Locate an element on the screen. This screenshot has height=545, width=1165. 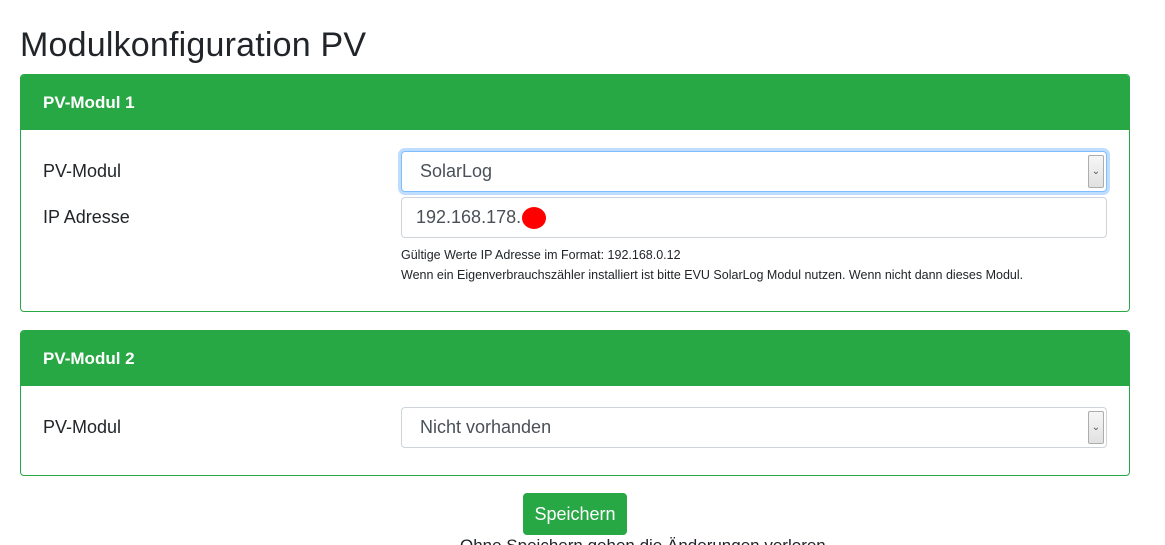
ip-address-input: 192.168.178. is located at coordinates (754, 217).